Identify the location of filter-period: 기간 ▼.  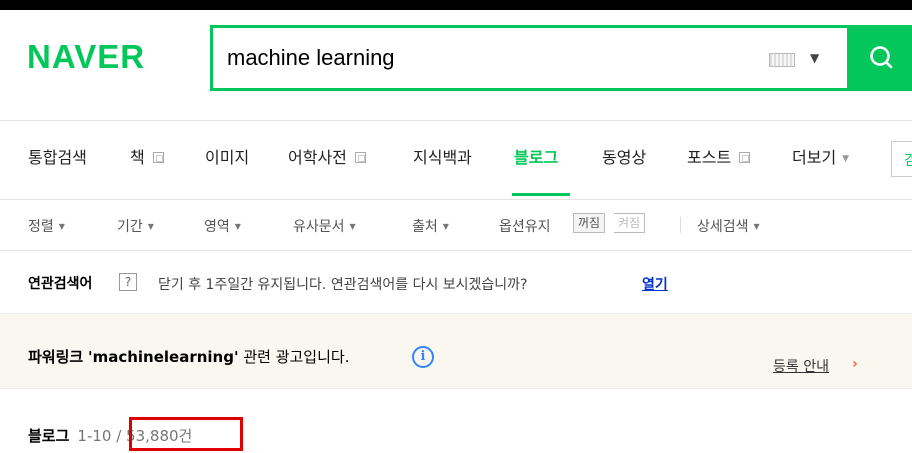
(135, 226).